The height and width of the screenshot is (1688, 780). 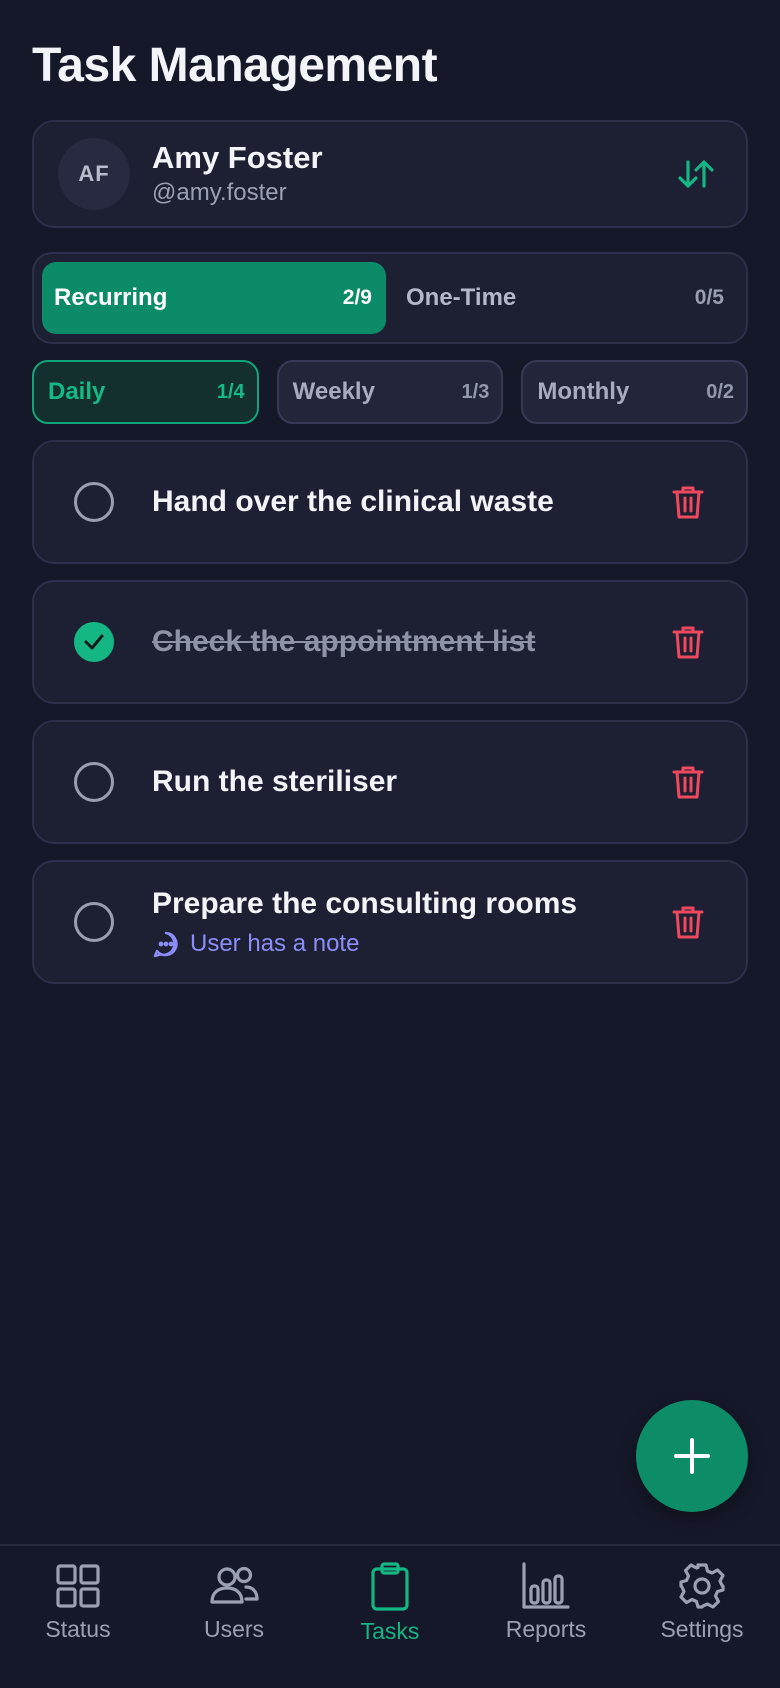 I want to click on task-note-link: User has a note, so click(x=409, y=944).